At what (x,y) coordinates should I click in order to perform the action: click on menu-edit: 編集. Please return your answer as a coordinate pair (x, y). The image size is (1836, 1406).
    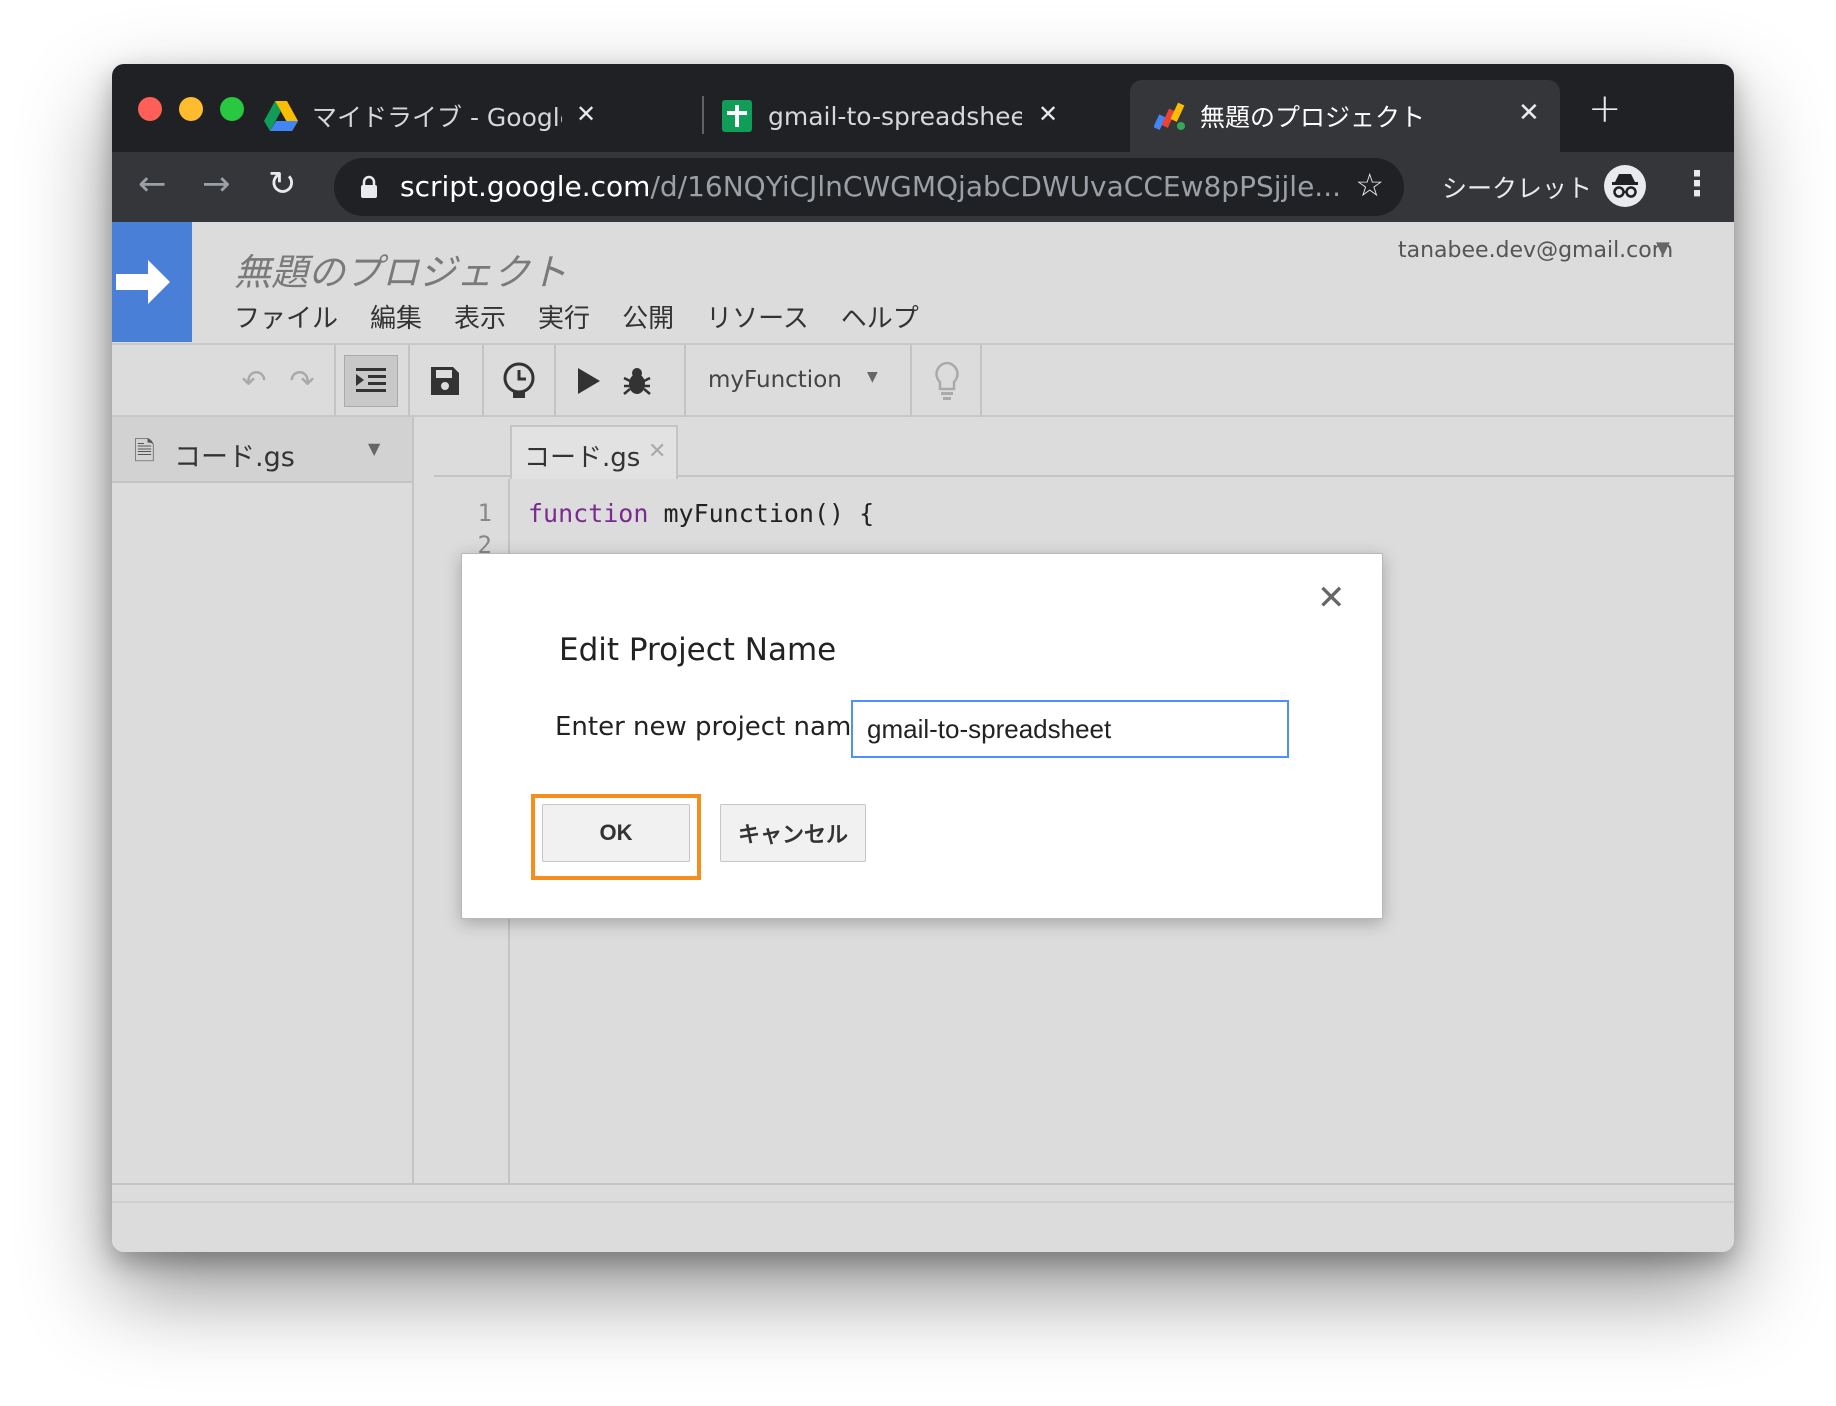
    Looking at the image, I should click on (396, 316).